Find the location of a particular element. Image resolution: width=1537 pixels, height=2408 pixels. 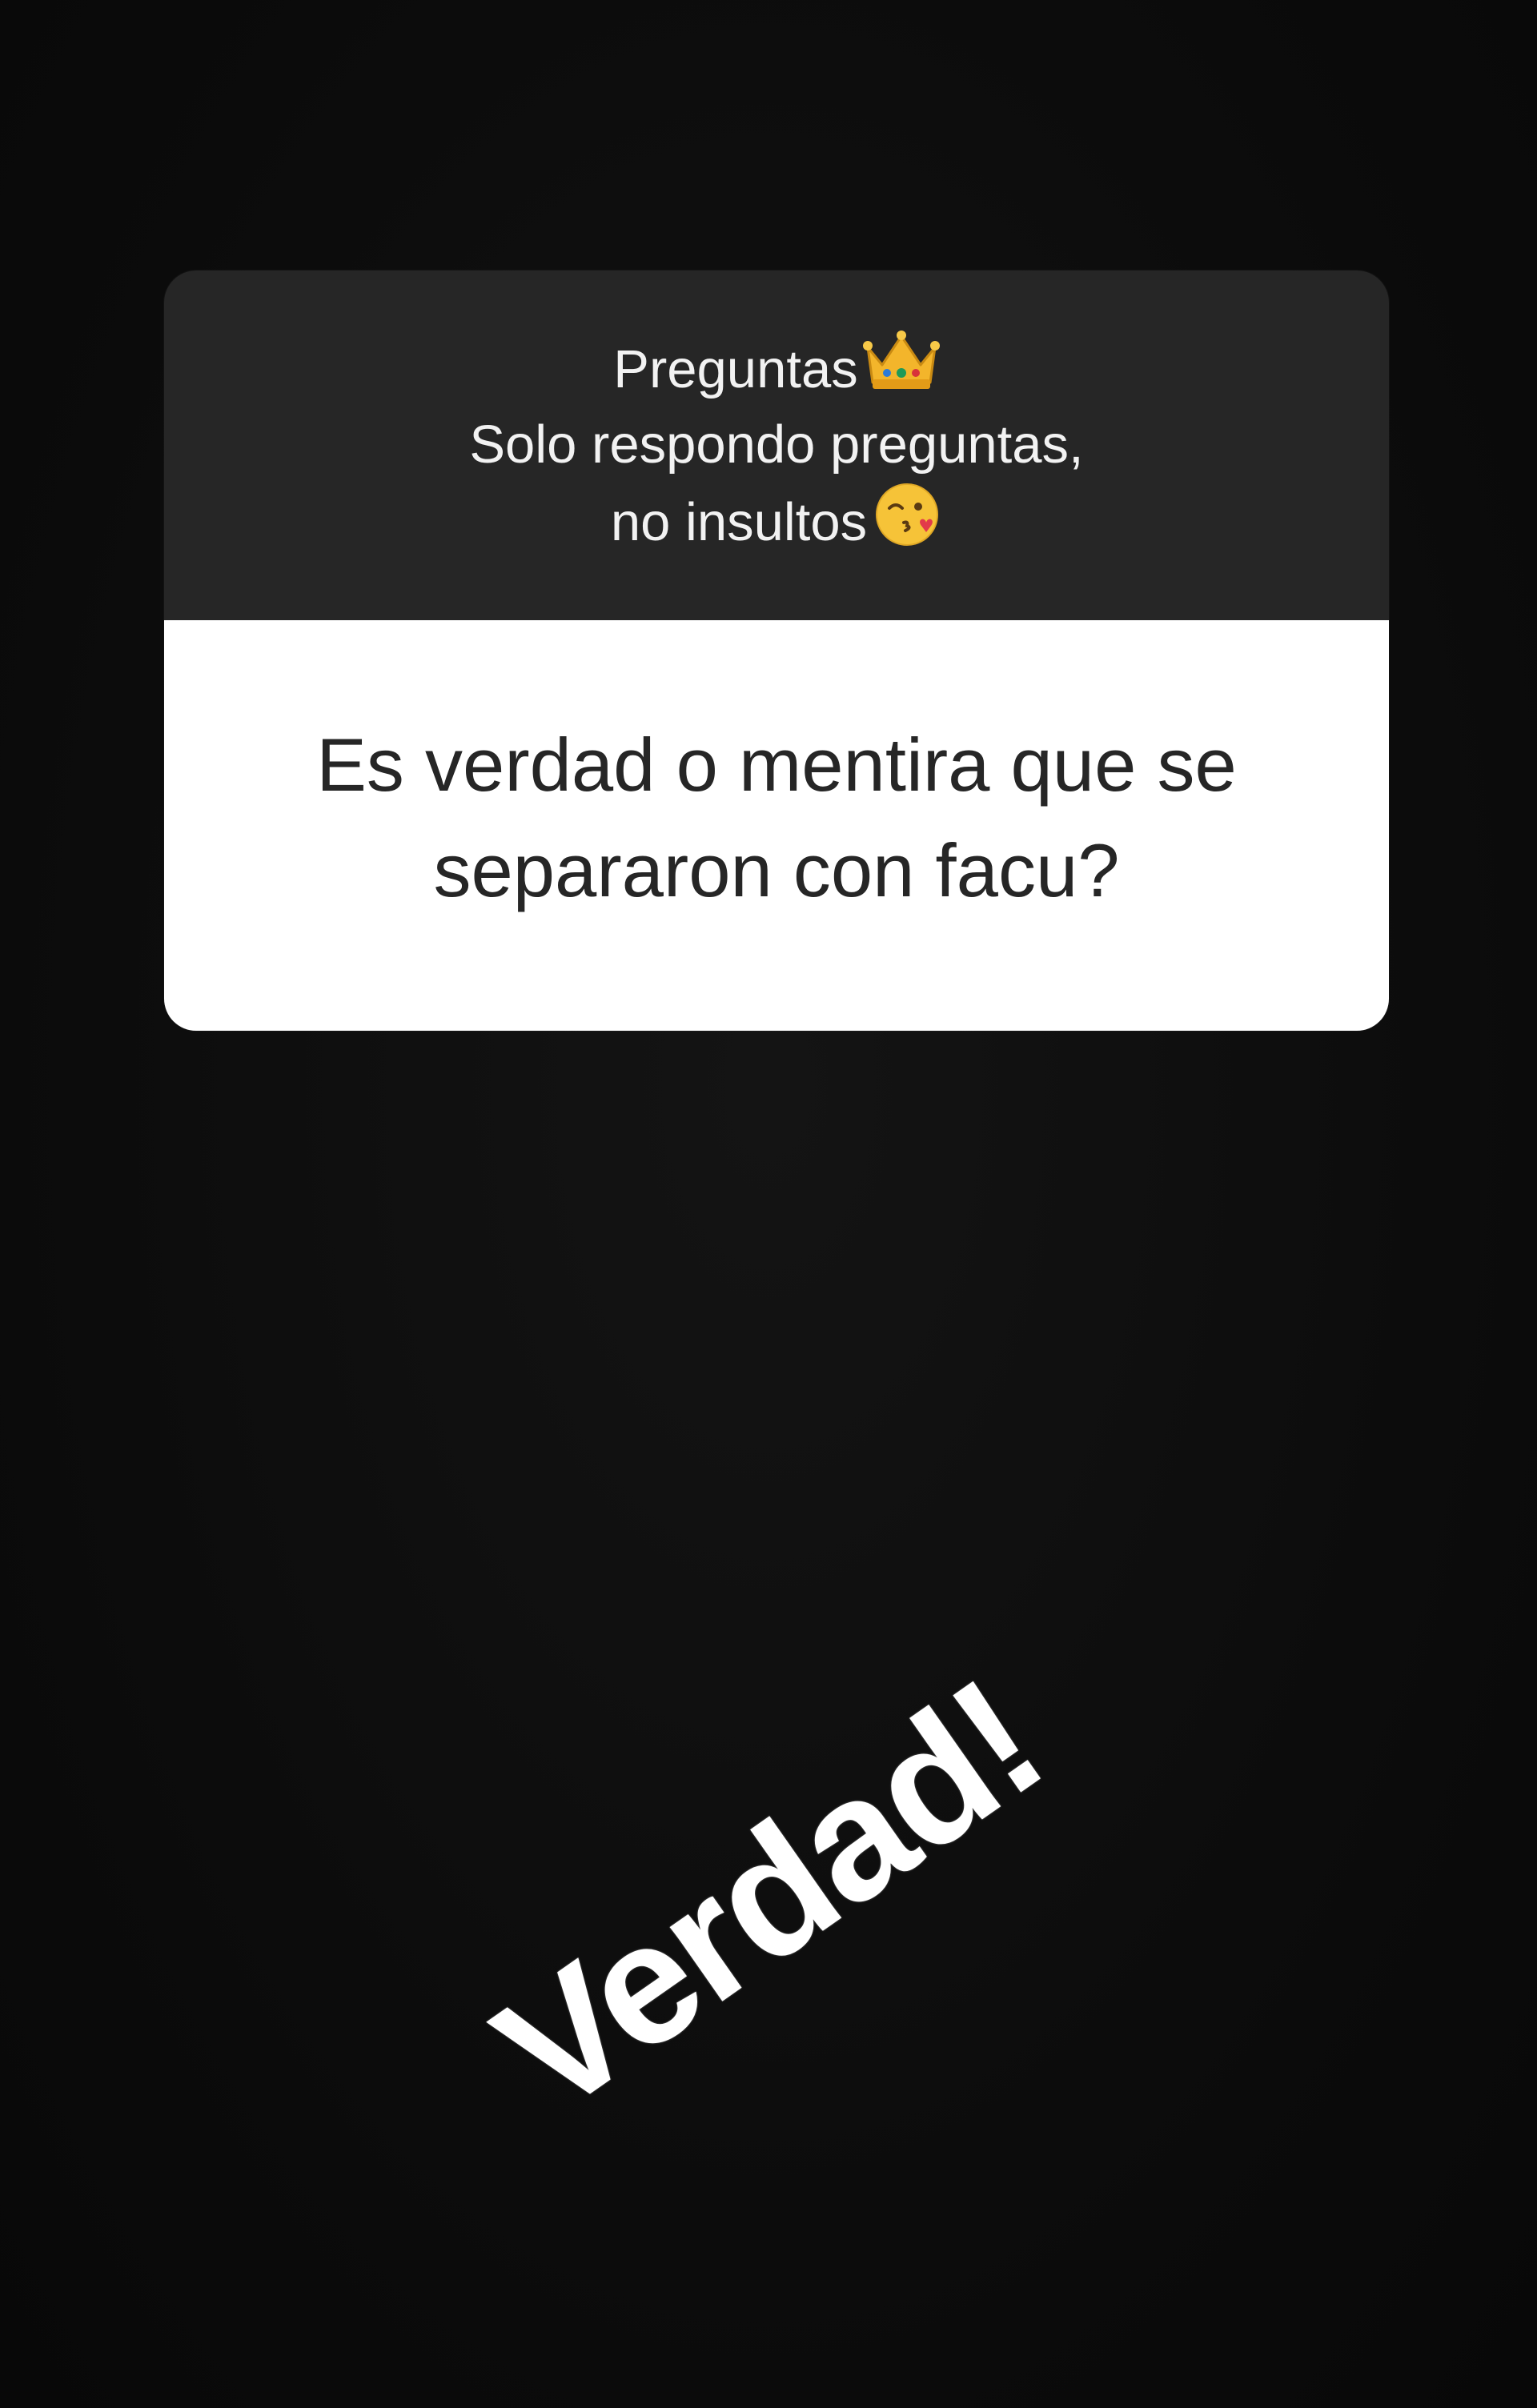

header-title-line: Preguntas is located at coordinates (777, 370).